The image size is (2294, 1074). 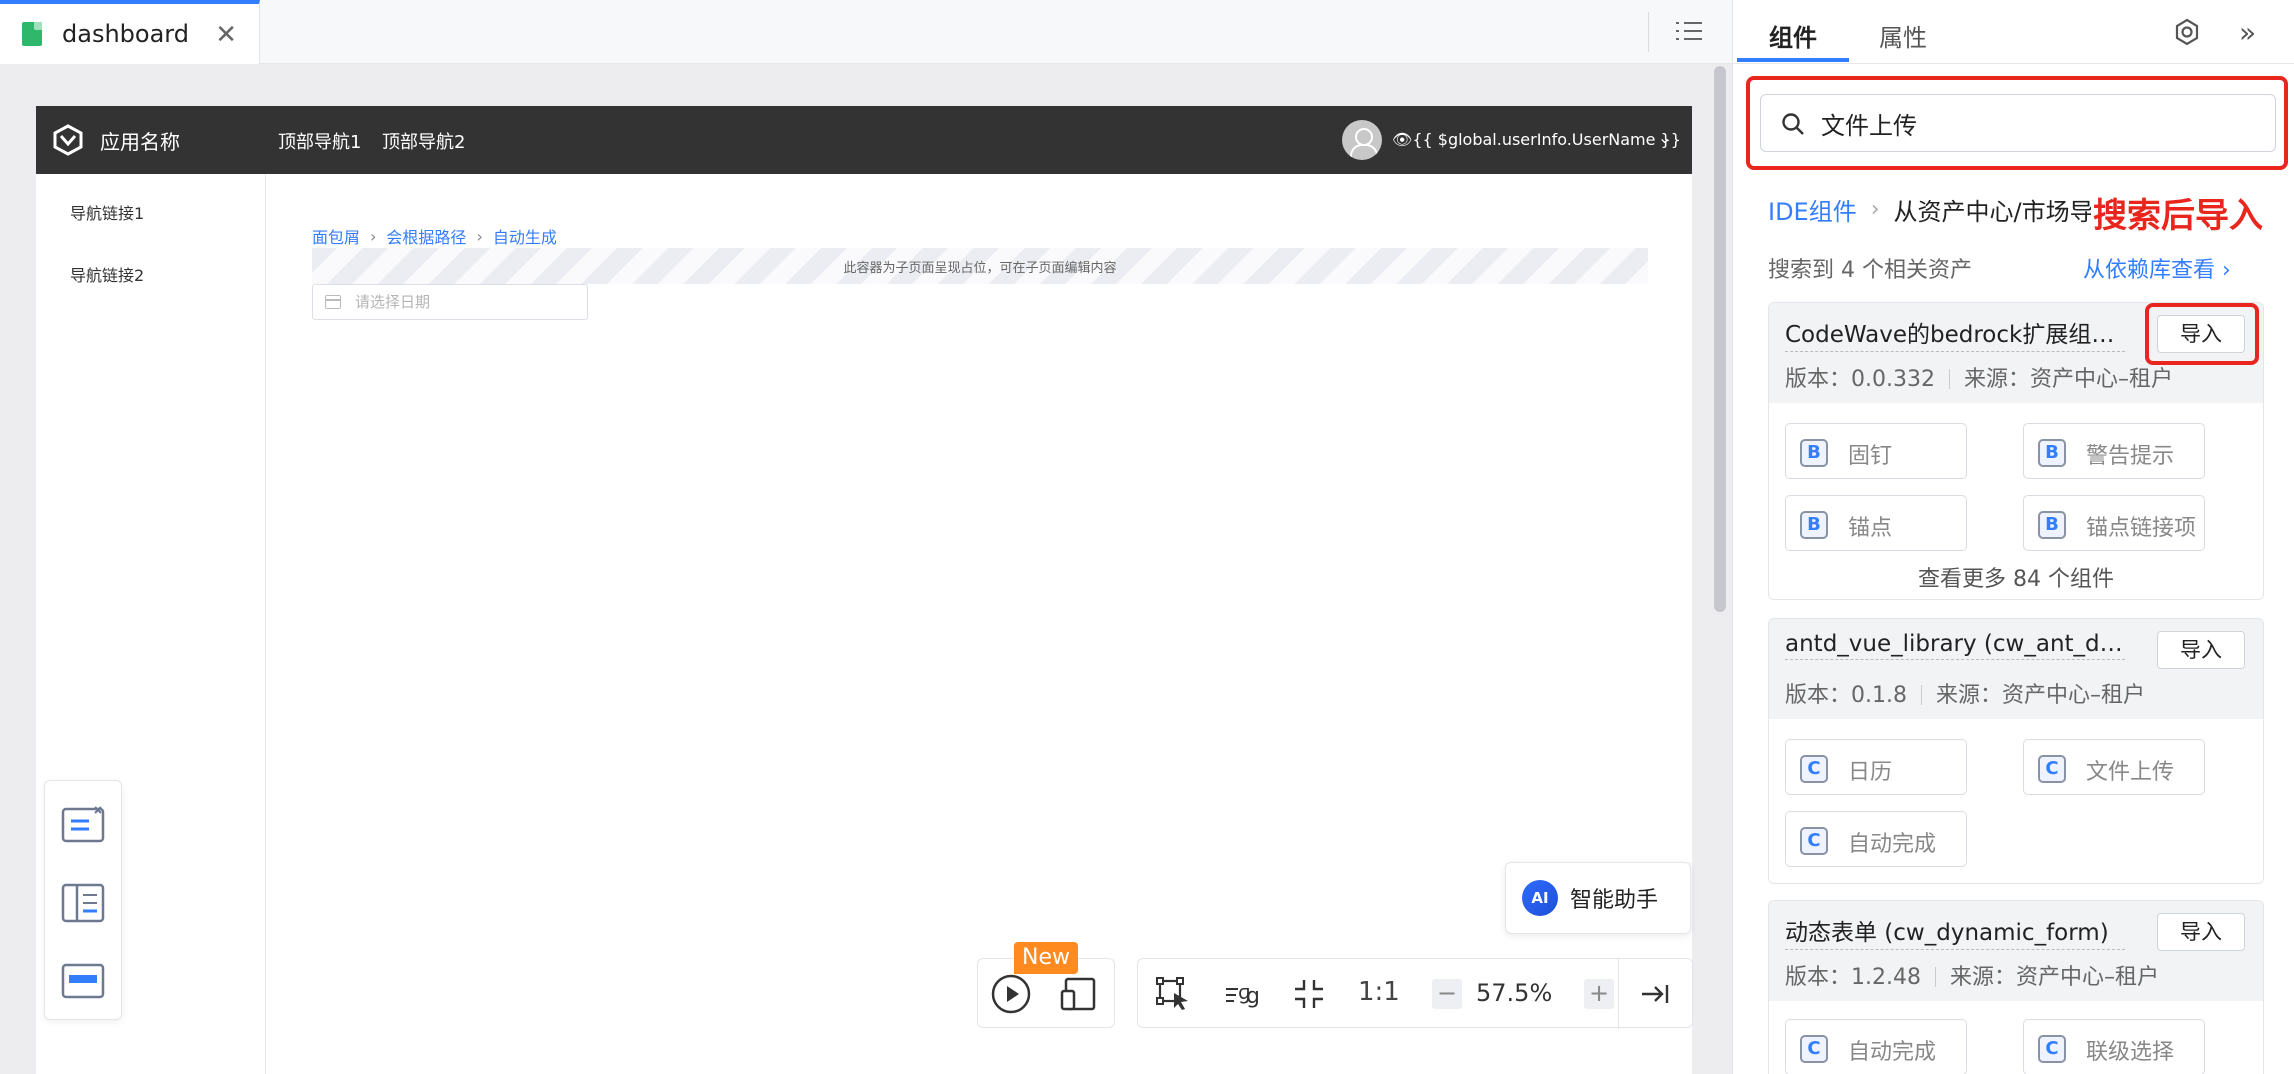 What do you see at coordinates (426, 236) in the screenshot?
I see `breadcrumb-item: 会根据路径` at bounding box center [426, 236].